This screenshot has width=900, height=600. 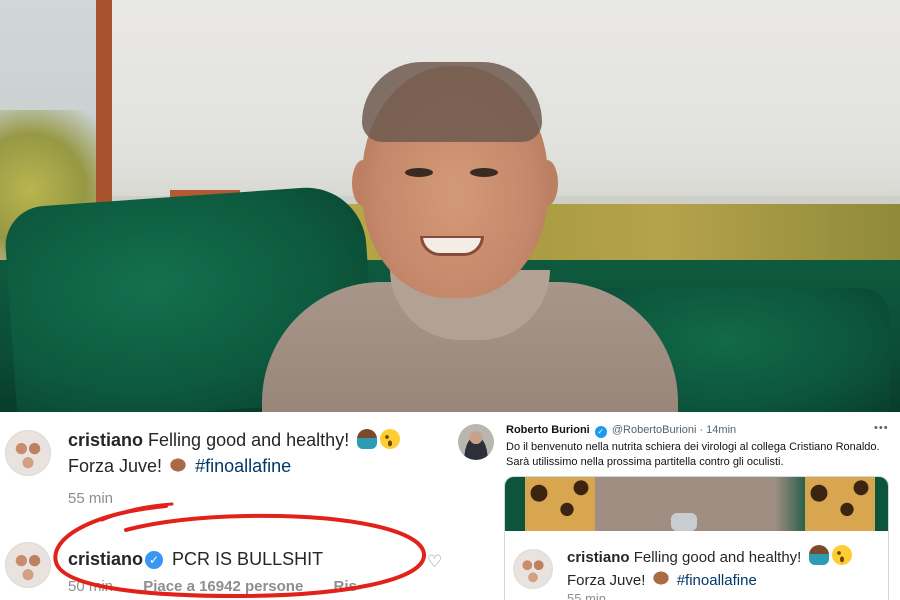 I want to click on tweet-avatar, so click(x=476, y=442).